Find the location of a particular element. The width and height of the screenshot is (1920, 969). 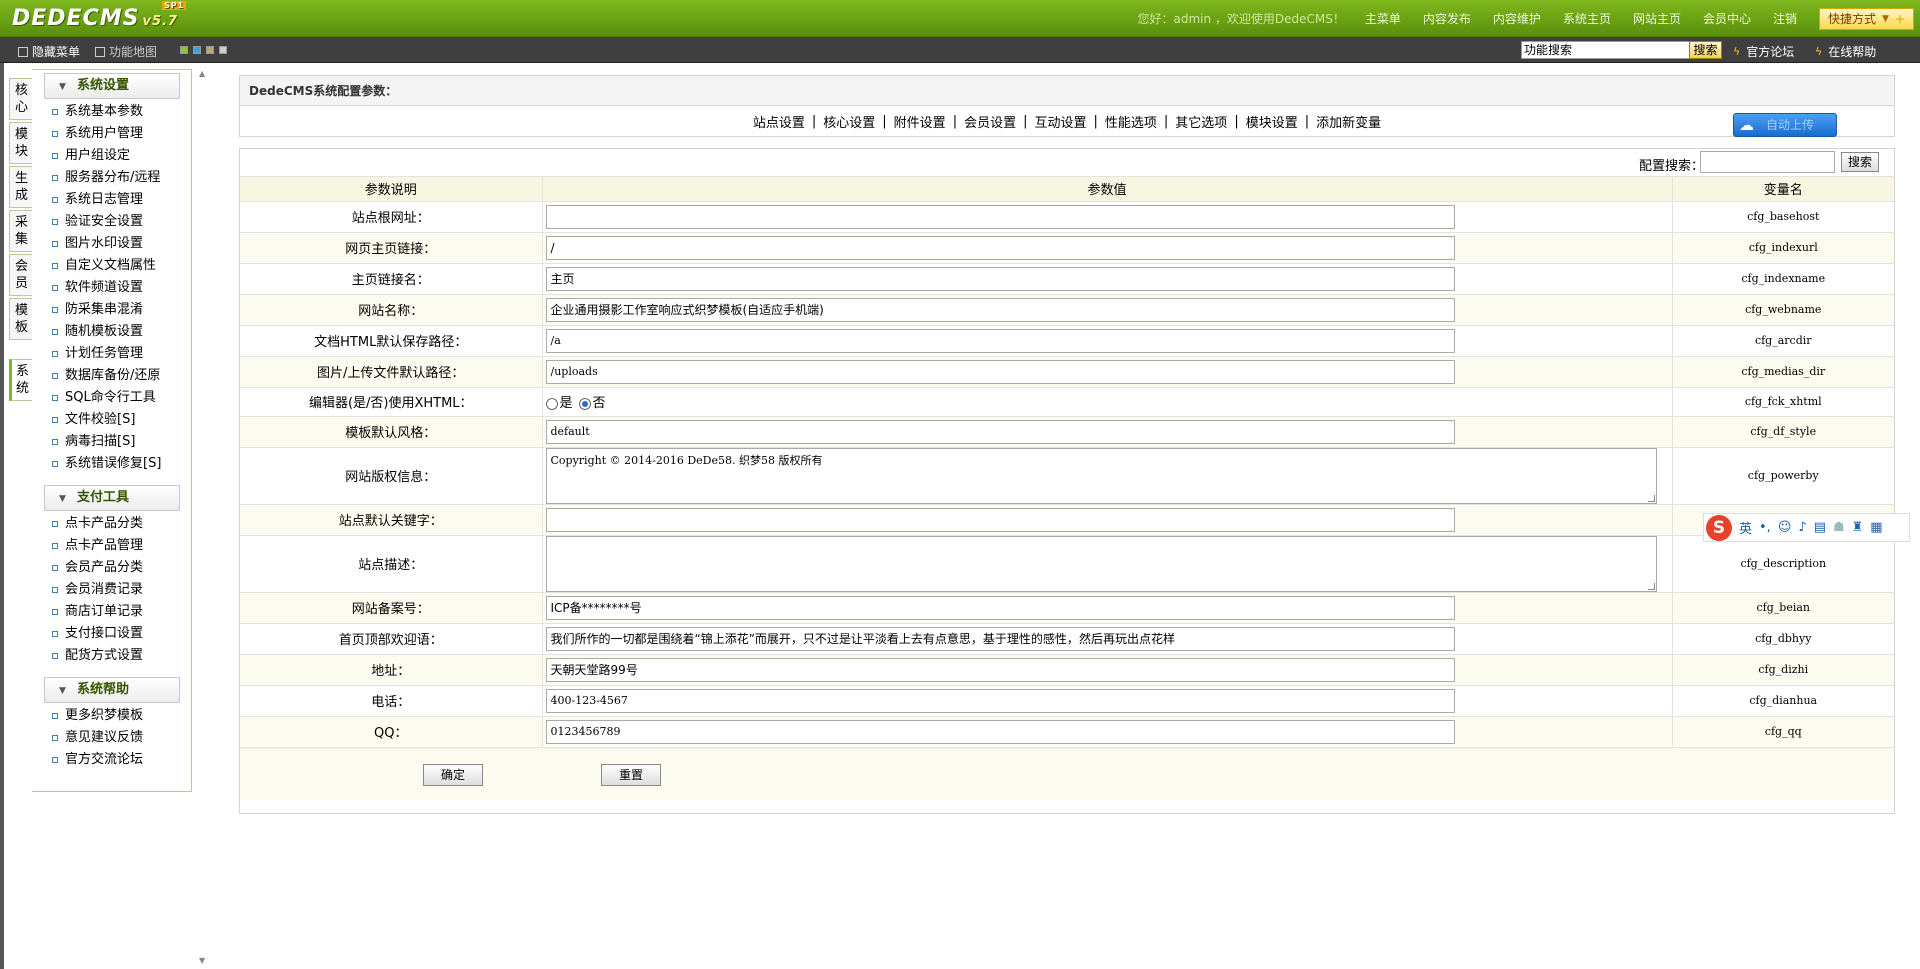

menu-item: 验证安全设置 is located at coordinates (111, 222).